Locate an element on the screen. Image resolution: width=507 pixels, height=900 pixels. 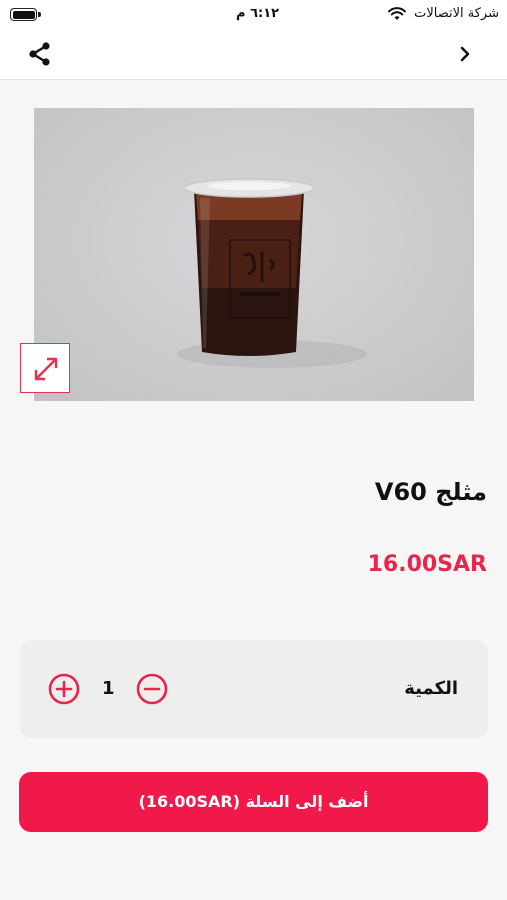
quantity-label: الكمية is located at coordinates (431, 688).